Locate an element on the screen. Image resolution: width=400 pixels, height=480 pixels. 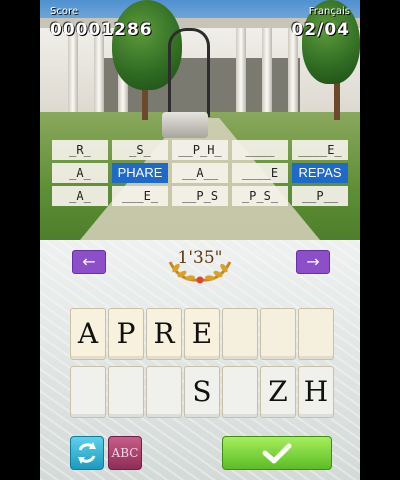
score-label: Score is located at coordinates (64, 11).